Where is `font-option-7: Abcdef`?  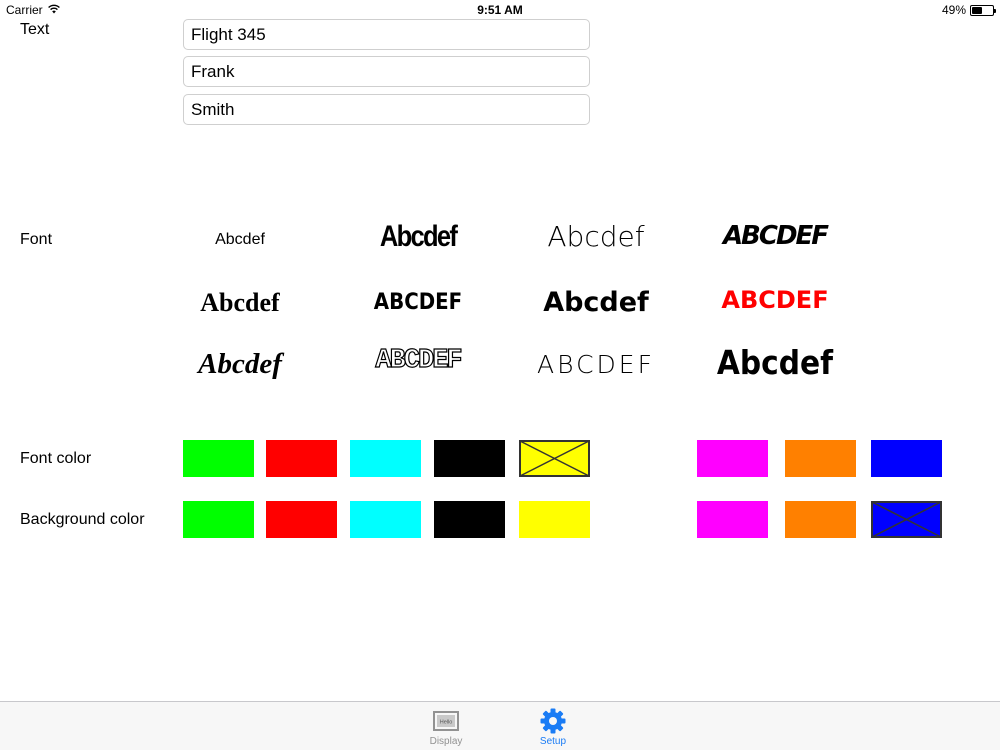
font-option-7: Abcdef is located at coordinates (596, 302).